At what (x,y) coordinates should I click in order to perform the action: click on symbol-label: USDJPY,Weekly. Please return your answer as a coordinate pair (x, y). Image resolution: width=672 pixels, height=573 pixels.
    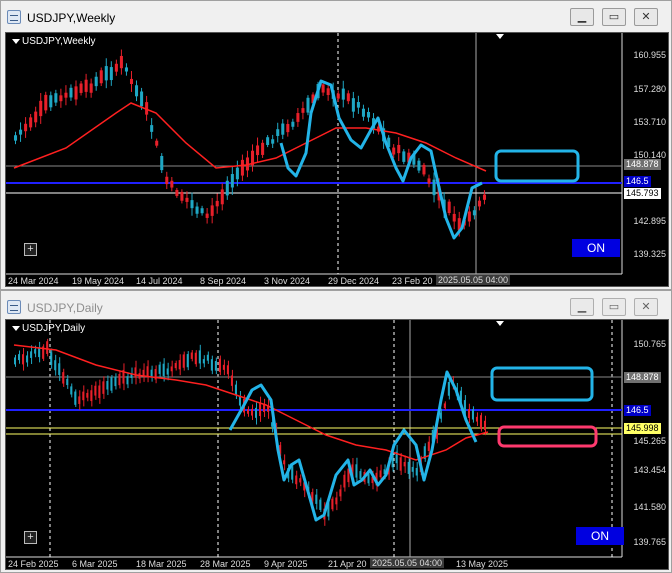
    Looking at the image, I should click on (59, 41).